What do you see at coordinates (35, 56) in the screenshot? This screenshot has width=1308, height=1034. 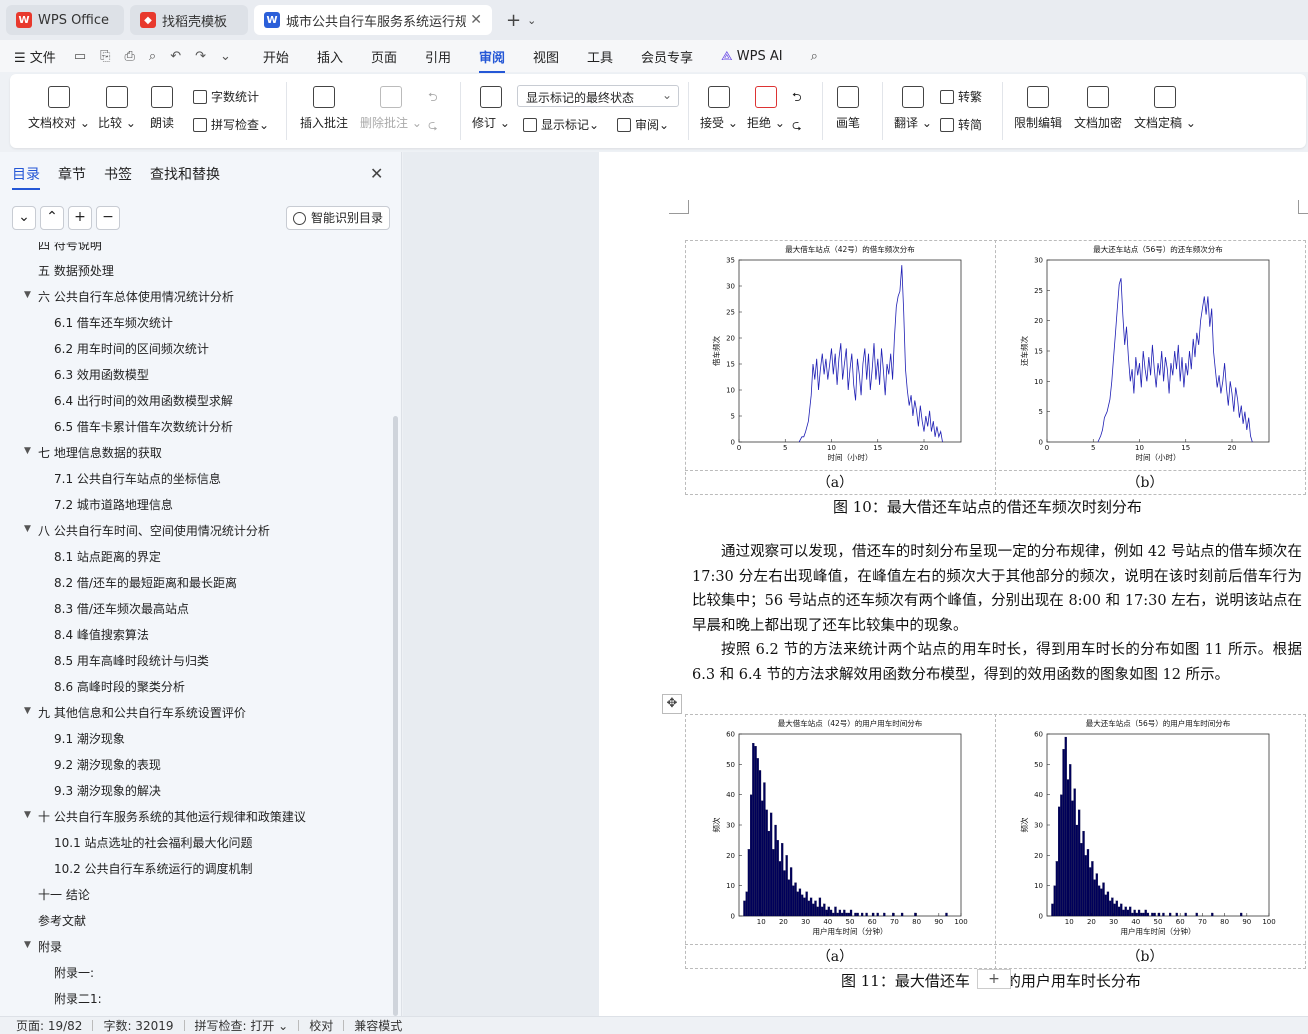 I see `file-menu: ☰ 文件` at bounding box center [35, 56].